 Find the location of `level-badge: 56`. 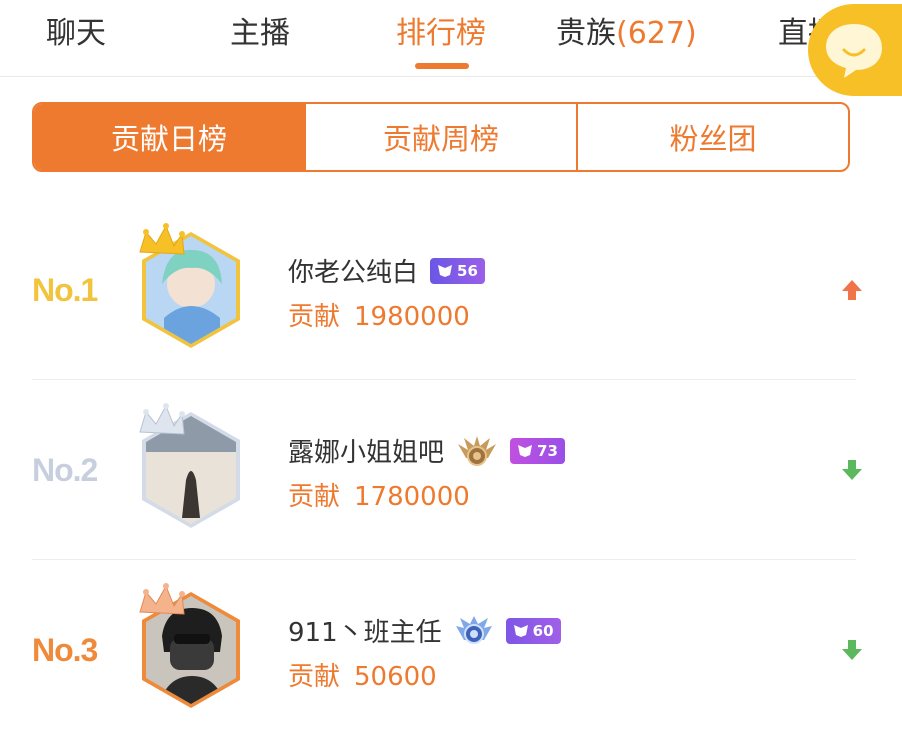

level-badge: 56 is located at coordinates (457, 270).